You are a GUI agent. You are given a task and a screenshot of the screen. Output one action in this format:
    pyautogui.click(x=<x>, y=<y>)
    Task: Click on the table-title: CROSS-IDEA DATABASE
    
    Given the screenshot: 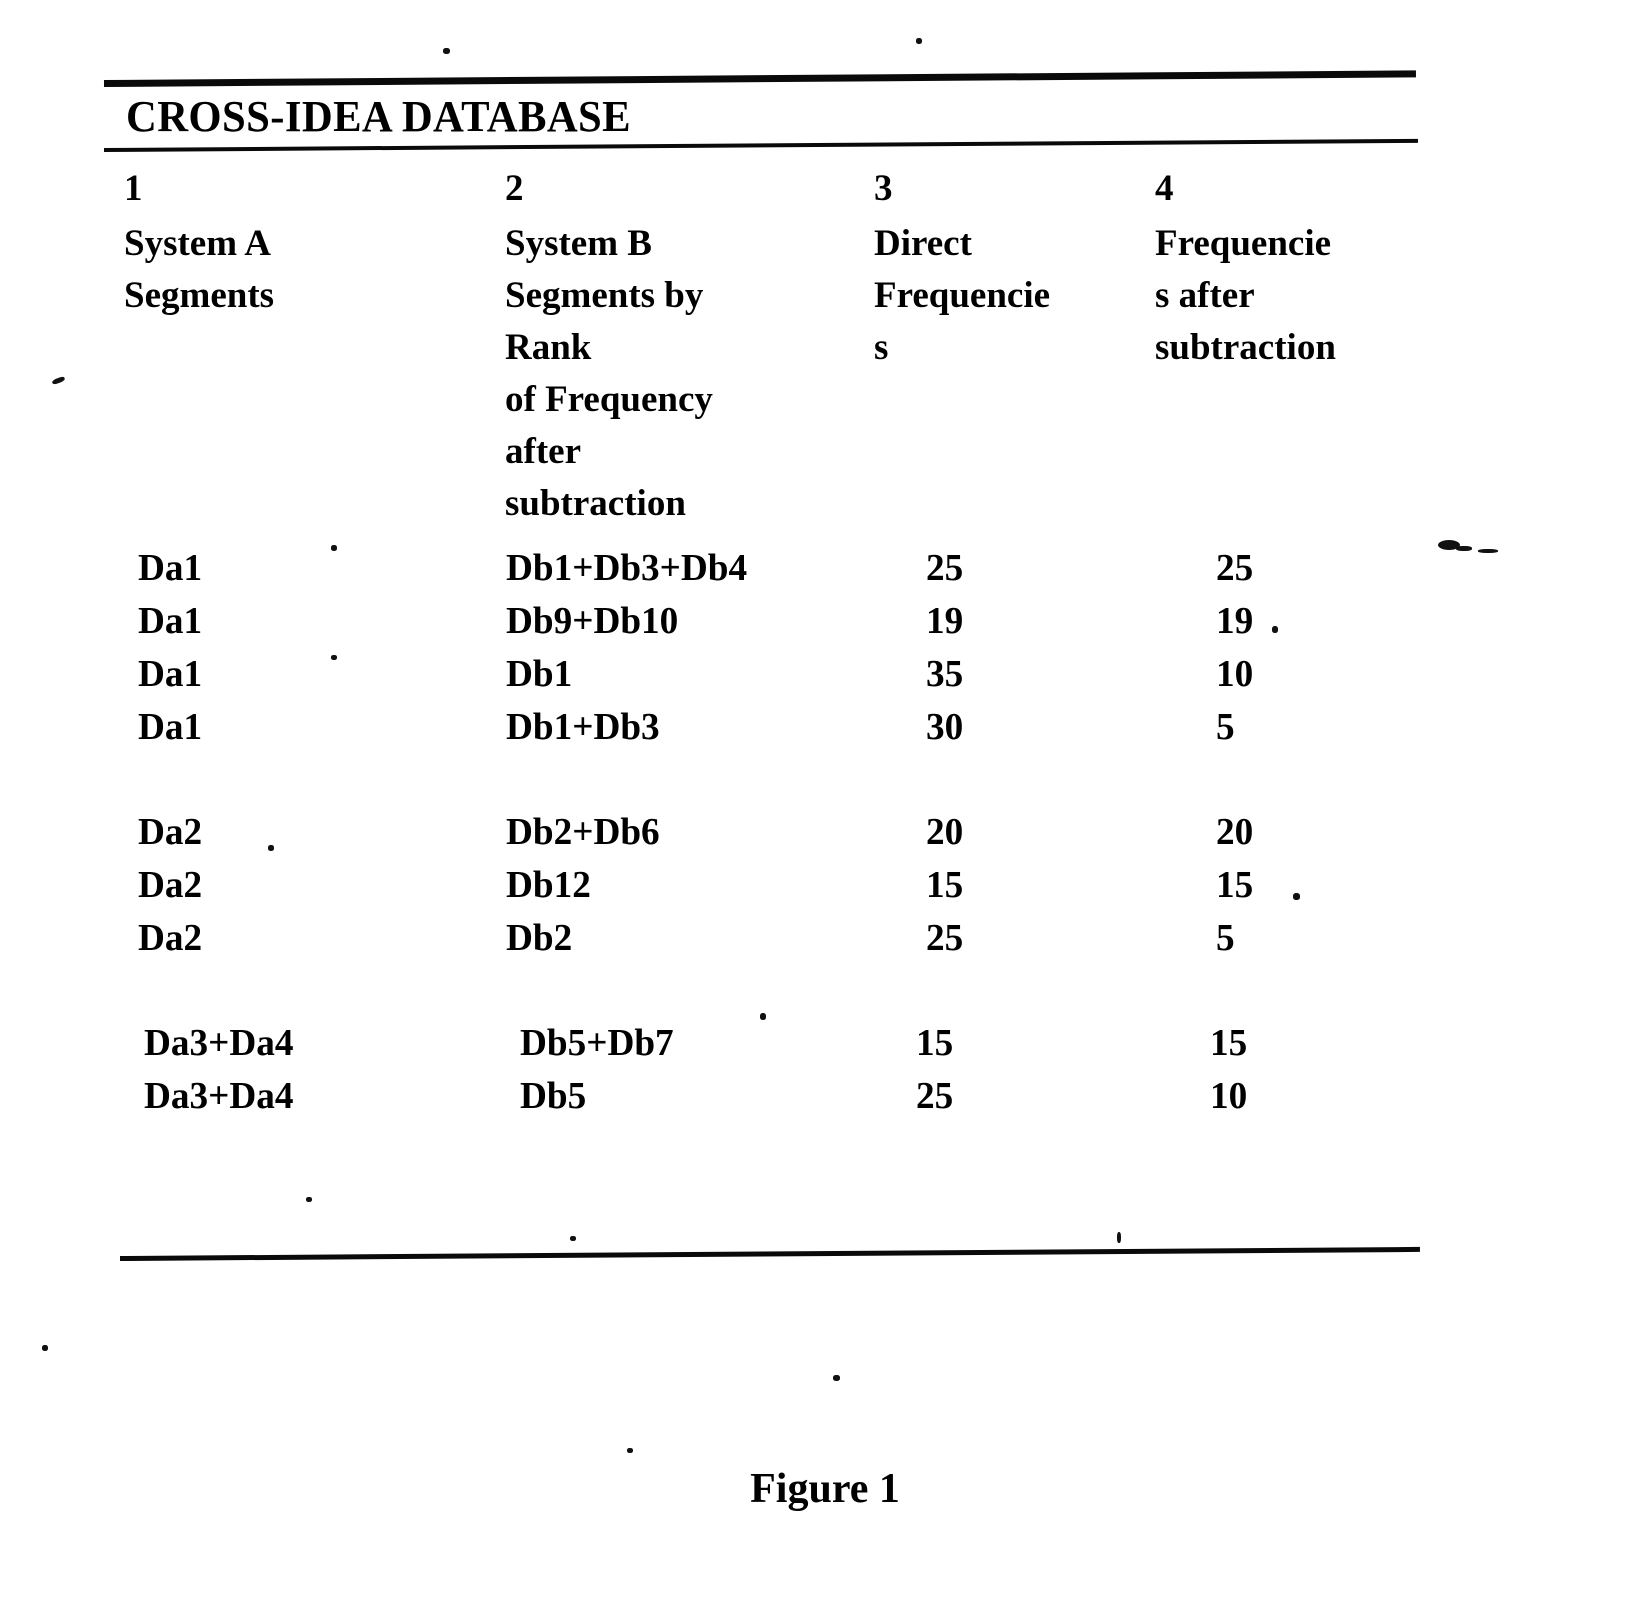 What is the action you would take?
    pyautogui.click(x=379, y=116)
    